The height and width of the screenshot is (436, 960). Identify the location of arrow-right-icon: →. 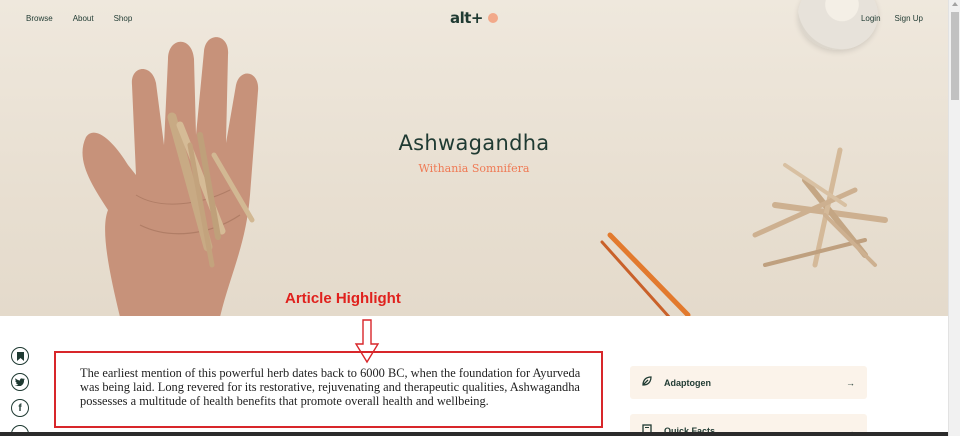
(850, 382).